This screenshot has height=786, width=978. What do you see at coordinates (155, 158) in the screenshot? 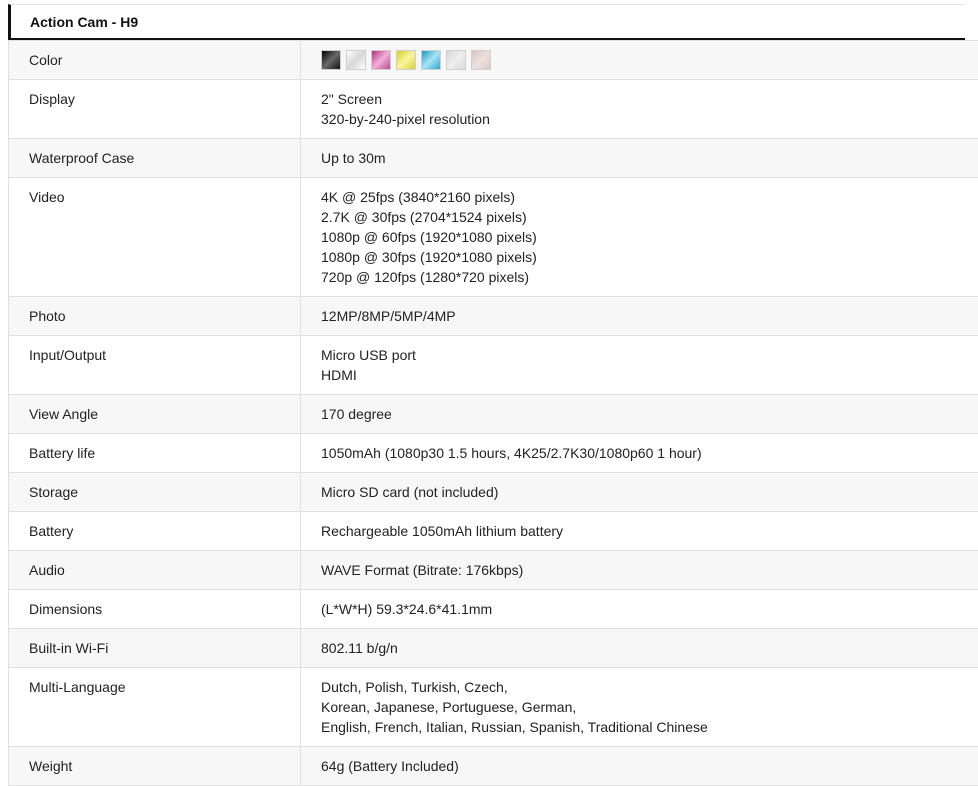
I see `spec-label: Waterproof Case` at bounding box center [155, 158].